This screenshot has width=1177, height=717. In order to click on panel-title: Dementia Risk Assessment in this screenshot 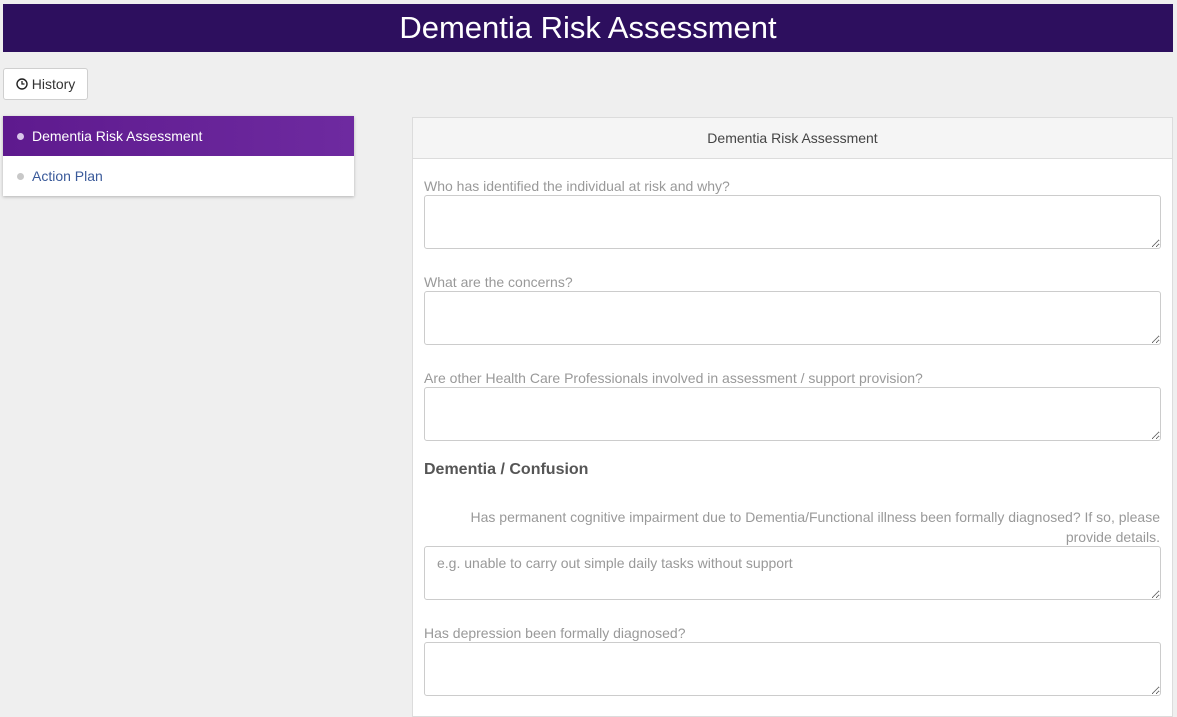, I will do `click(792, 138)`.